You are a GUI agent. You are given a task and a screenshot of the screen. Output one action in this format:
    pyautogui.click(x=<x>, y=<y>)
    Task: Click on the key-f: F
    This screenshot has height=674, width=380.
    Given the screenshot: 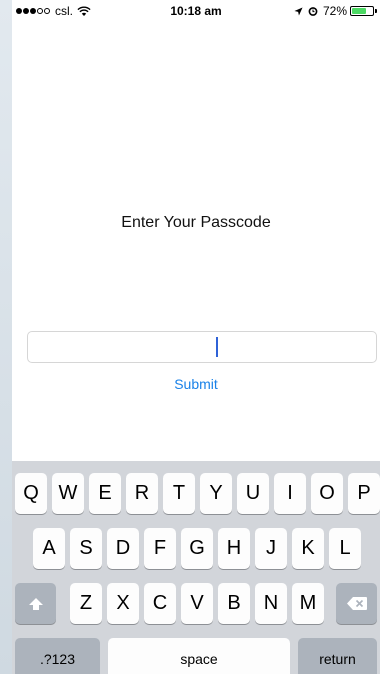 What is the action you would take?
    pyautogui.click(x=160, y=548)
    